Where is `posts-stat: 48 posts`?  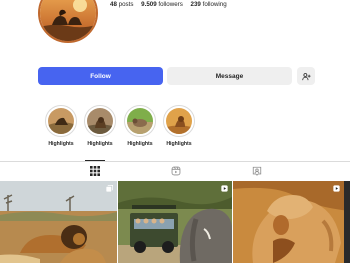
posts-stat: 48 posts is located at coordinates (121, 4).